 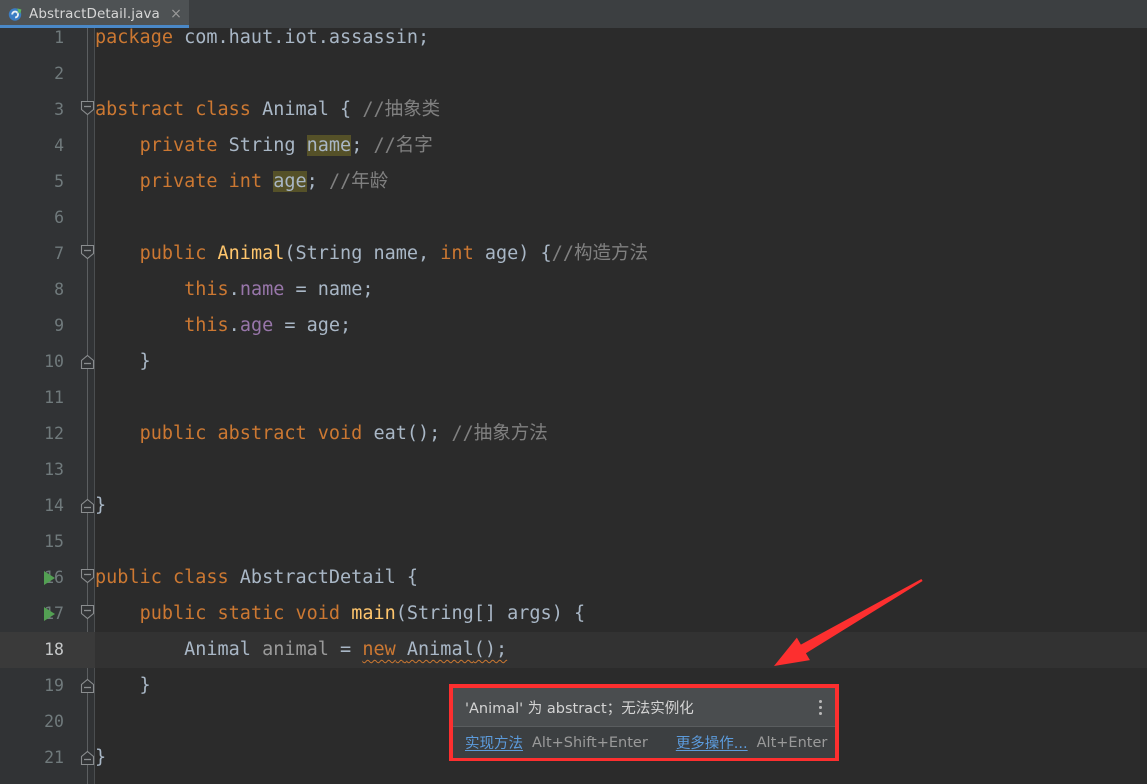 I want to click on editor-tab-abstractdetail: AbstractDetail.java ×, so click(x=94, y=17).